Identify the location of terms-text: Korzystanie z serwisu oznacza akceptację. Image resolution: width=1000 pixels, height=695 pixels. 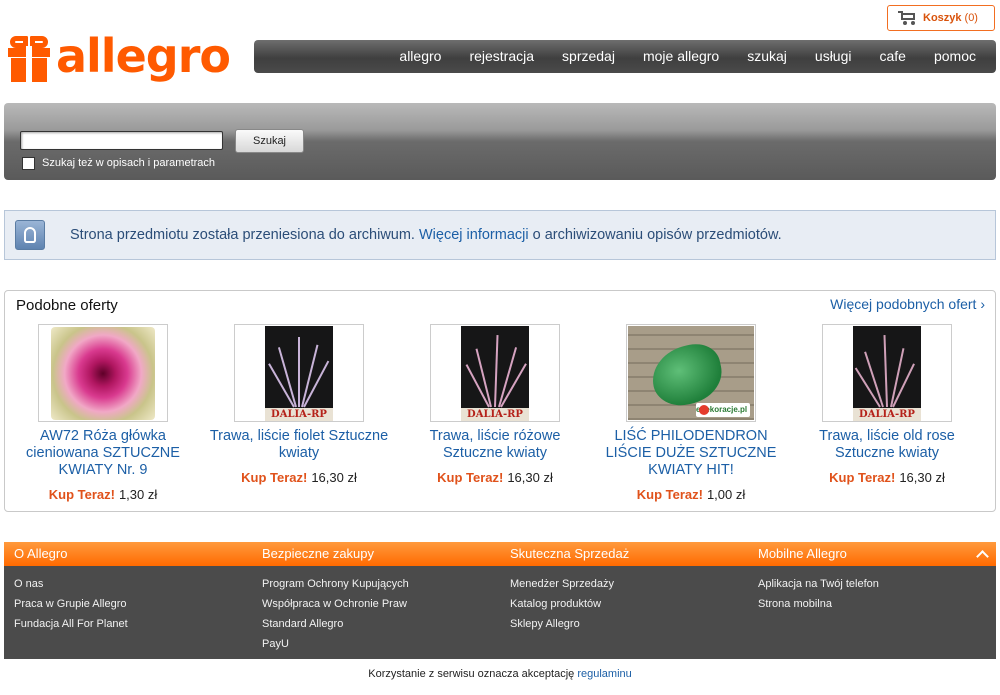
(471, 674).